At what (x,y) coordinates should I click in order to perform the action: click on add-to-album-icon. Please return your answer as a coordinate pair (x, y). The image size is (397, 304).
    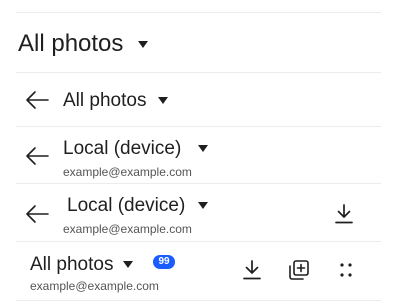
    Looking at the image, I should click on (299, 270).